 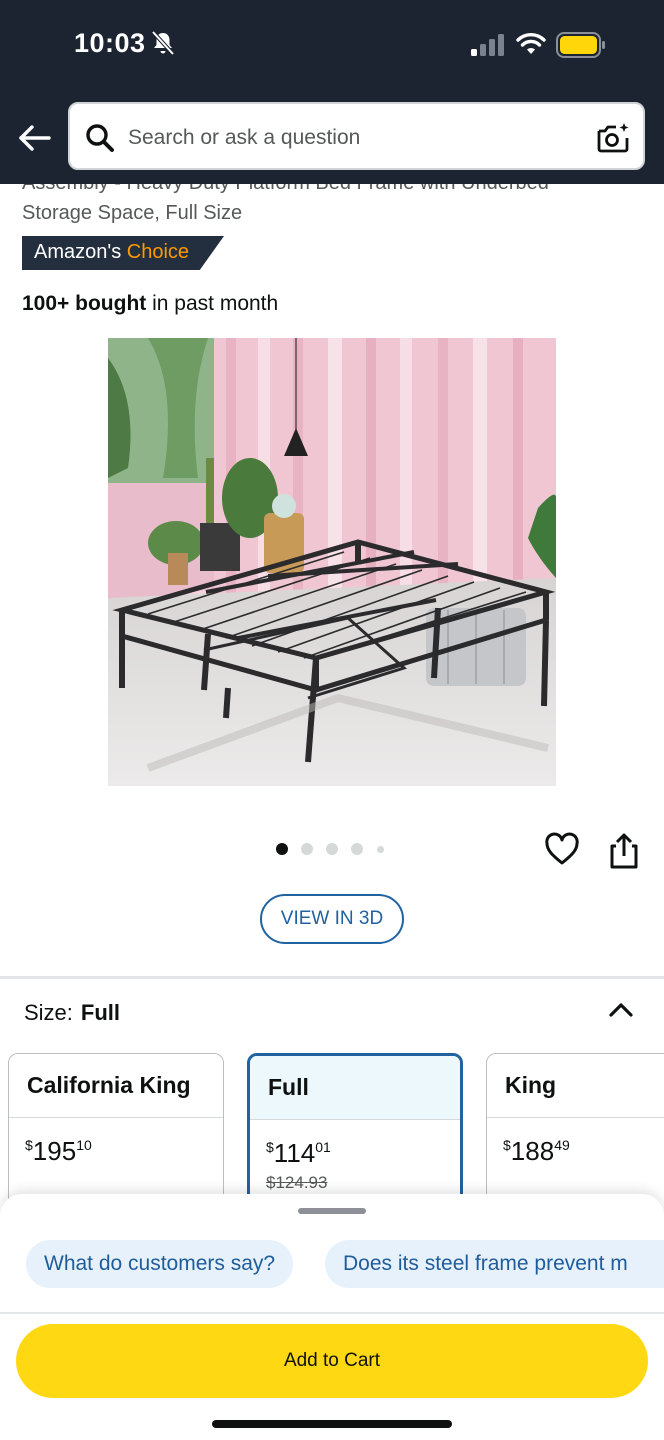 I want to click on image-carousel-dots, so click(x=336, y=851).